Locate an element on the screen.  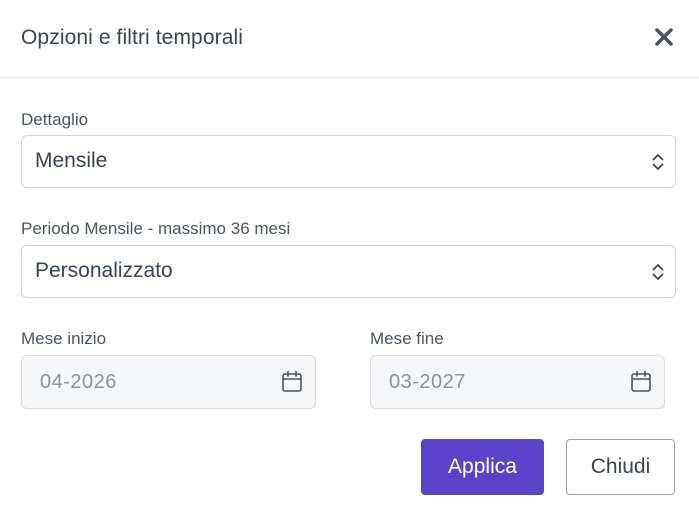
mese-fine-value: 03-2027 is located at coordinates (427, 382).